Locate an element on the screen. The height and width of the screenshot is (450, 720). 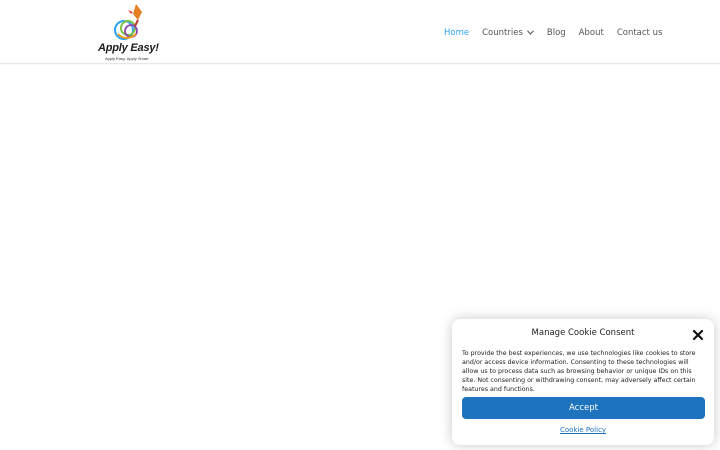
nav-about: About is located at coordinates (591, 33).